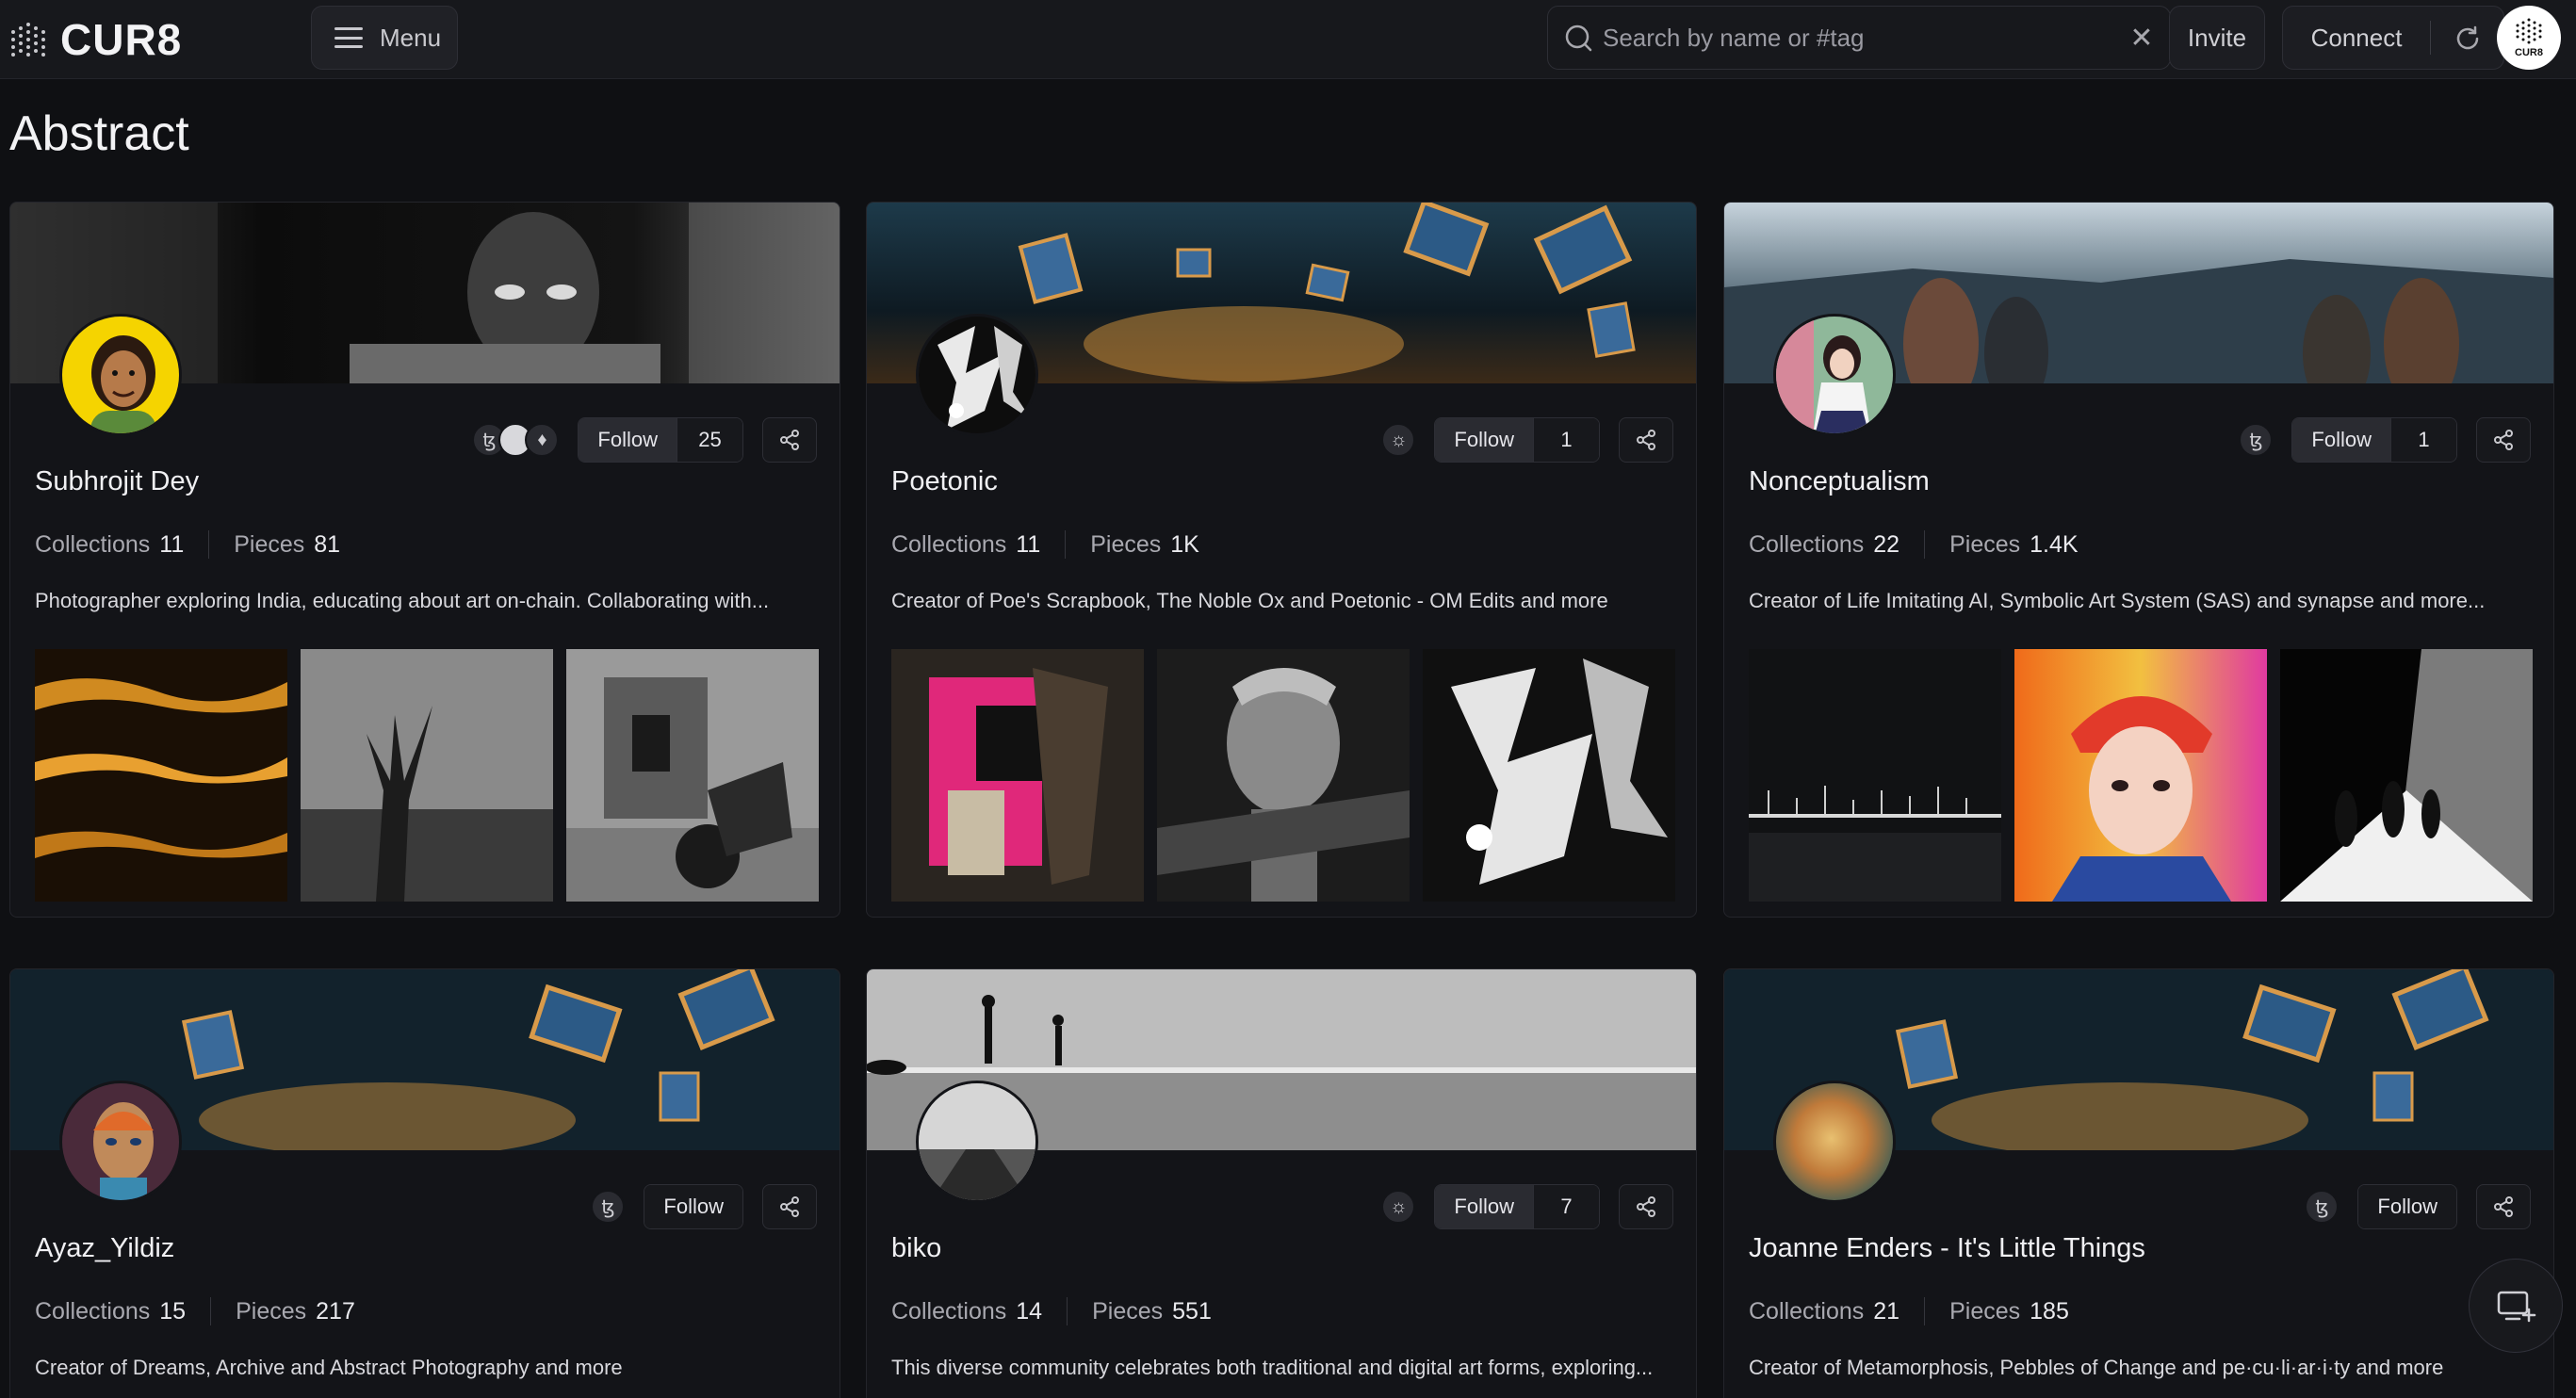  I want to click on pieces-count: 1.4K, so click(2054, 544).